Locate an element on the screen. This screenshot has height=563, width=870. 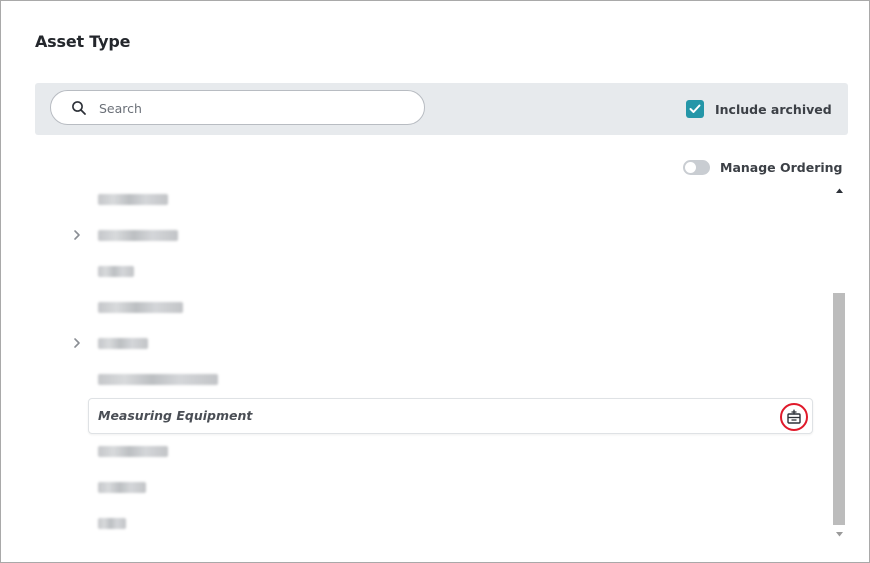
search-box is located at coordinates (237, 107).